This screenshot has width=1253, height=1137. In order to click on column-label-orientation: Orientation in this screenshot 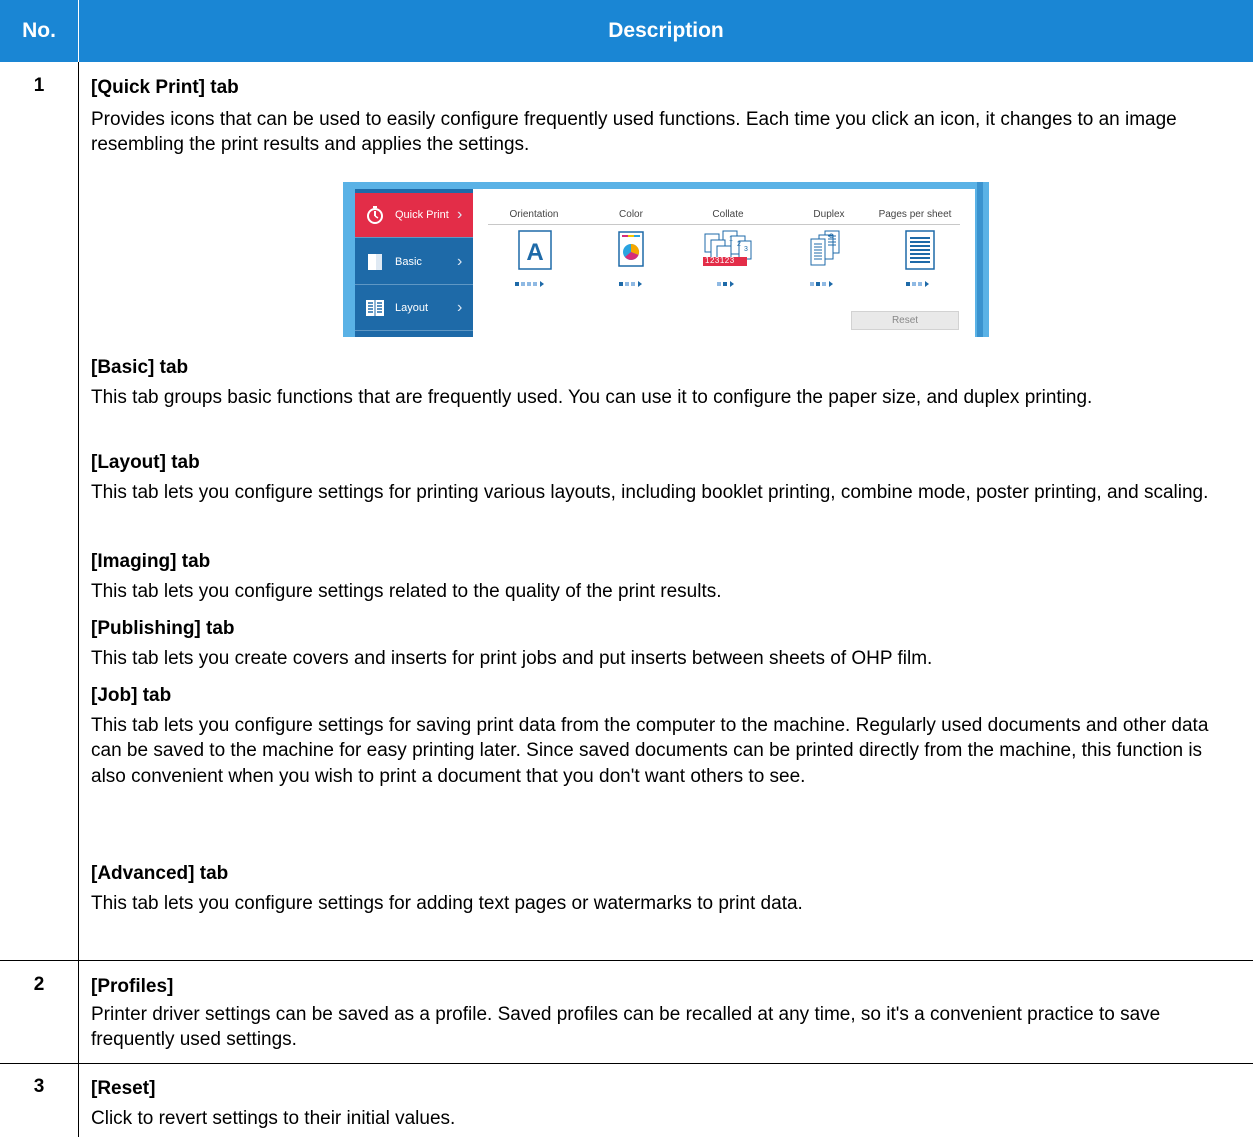, I will do `click(534, 214)`.